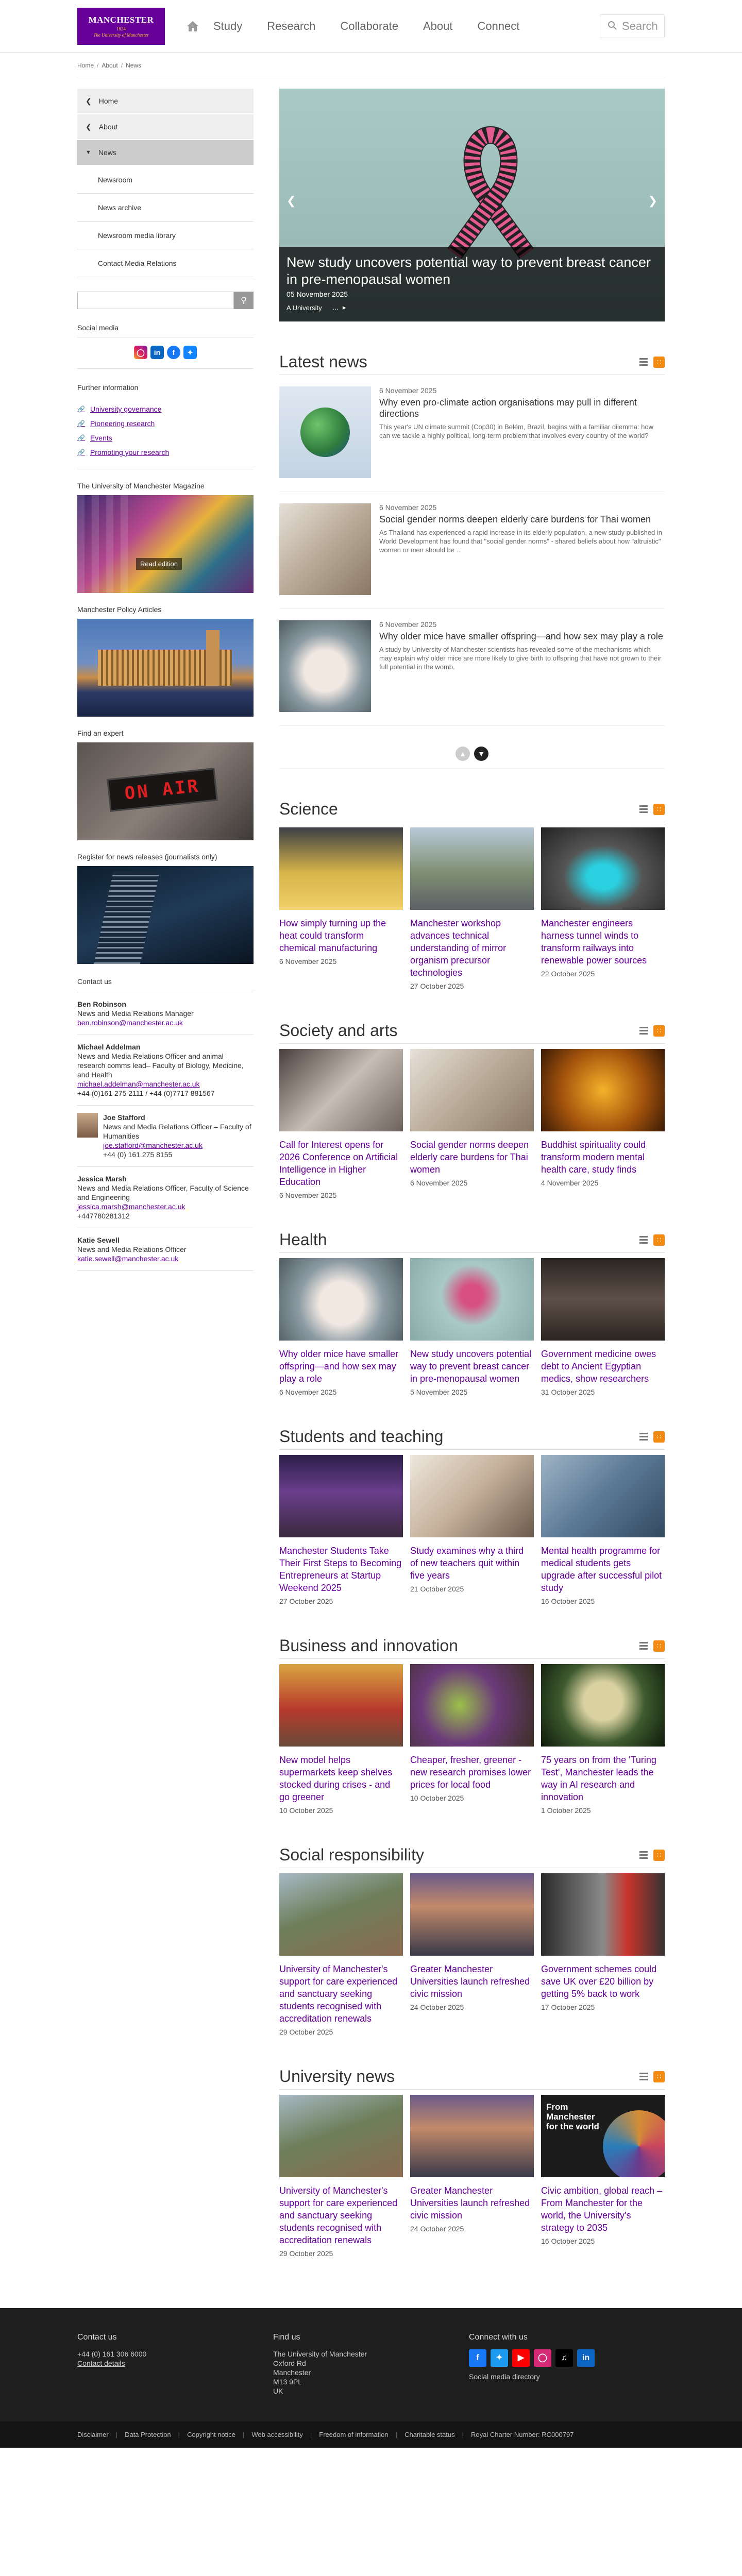 This screenshot has width=742, height=2576. What do you see at coordinates (165, 235) in the screenshot?
I see `sidebar-sub-media-library: Newsroom media library` at bounding box center [165, 235].